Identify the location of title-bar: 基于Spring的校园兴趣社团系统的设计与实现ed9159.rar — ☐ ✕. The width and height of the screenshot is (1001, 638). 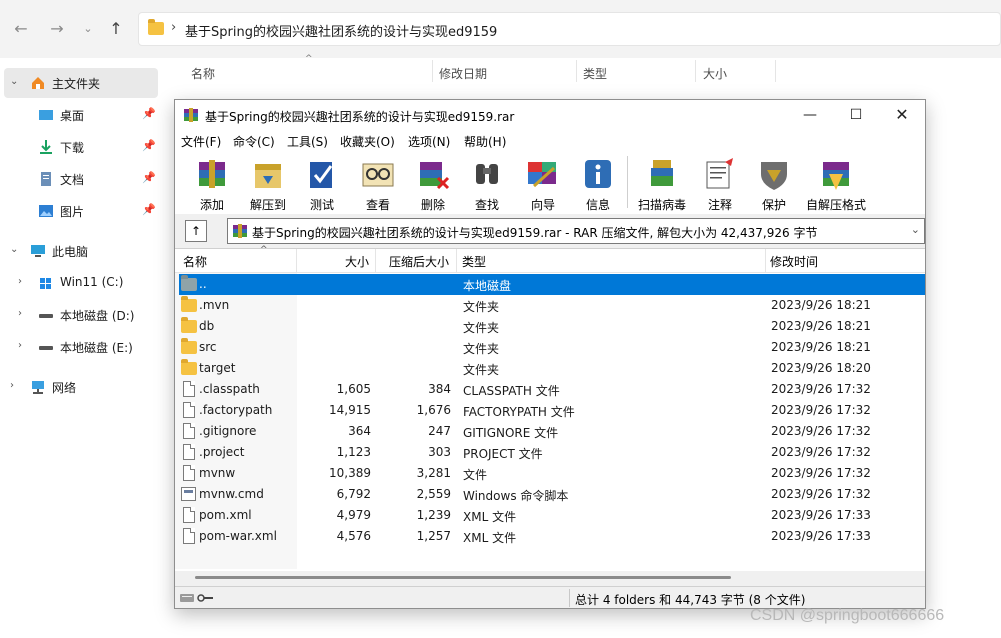
(550, 115).